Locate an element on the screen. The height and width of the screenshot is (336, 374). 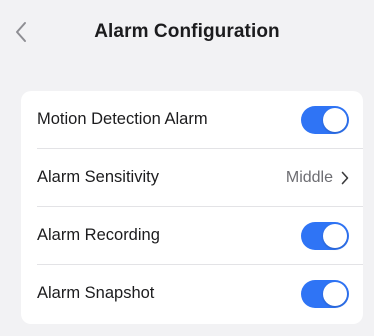
alarm-sensitivity-label: Alarm Sensitivity is located at coordinates (98, 177).